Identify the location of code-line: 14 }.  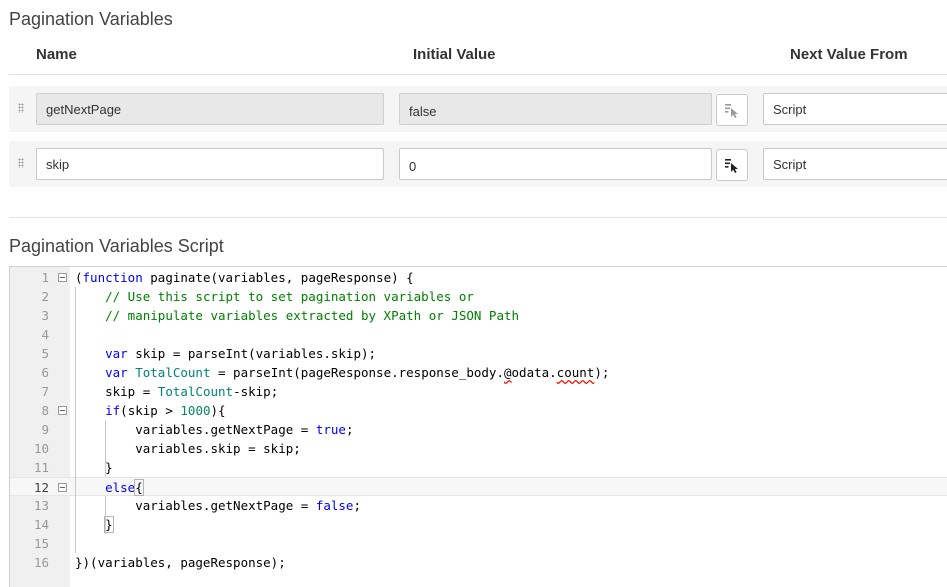
(478, 524).